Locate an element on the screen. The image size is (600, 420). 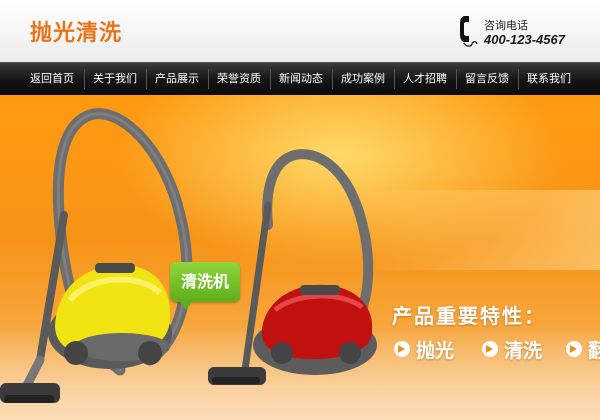
phone-icon is located at coordinates (469, 31).